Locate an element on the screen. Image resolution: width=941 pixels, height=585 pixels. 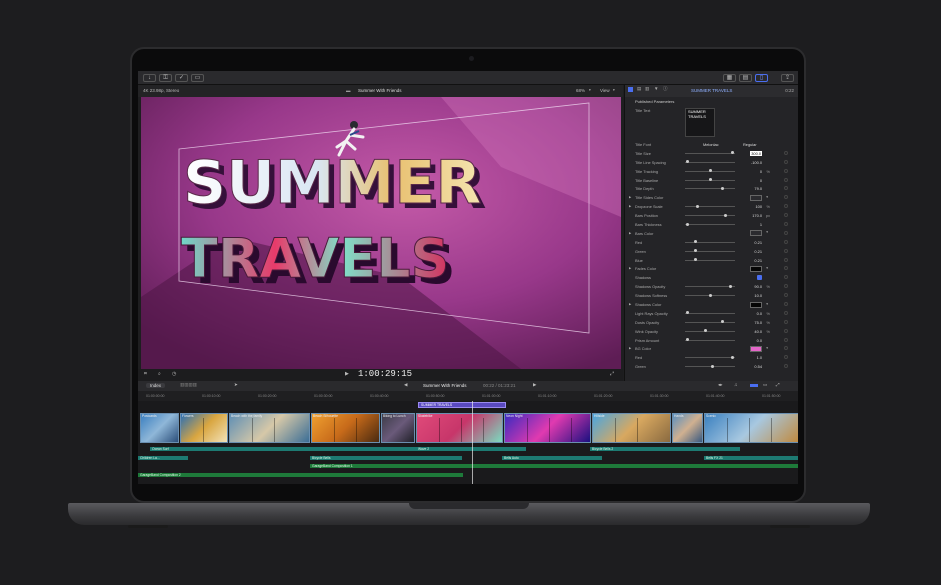
import-icon: ↓ is located at coordinates (149, 78).